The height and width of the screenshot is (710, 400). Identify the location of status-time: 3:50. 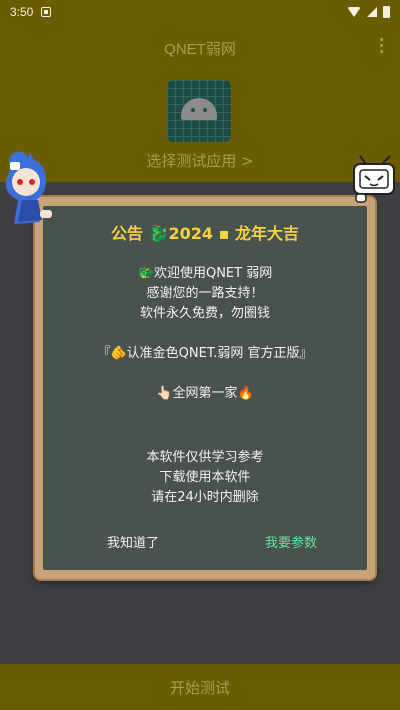
(22, 12).